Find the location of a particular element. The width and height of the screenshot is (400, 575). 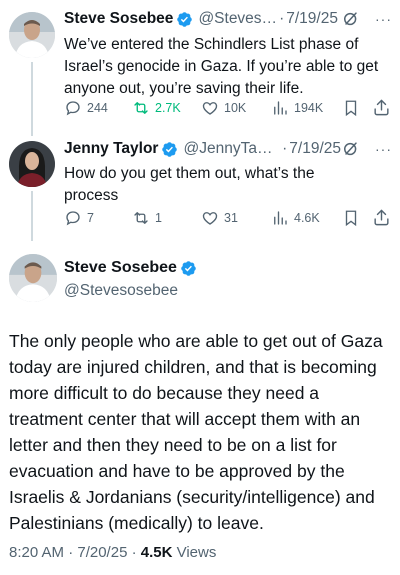

retweet-button: 2.7K is located at coordinates (156, 108).